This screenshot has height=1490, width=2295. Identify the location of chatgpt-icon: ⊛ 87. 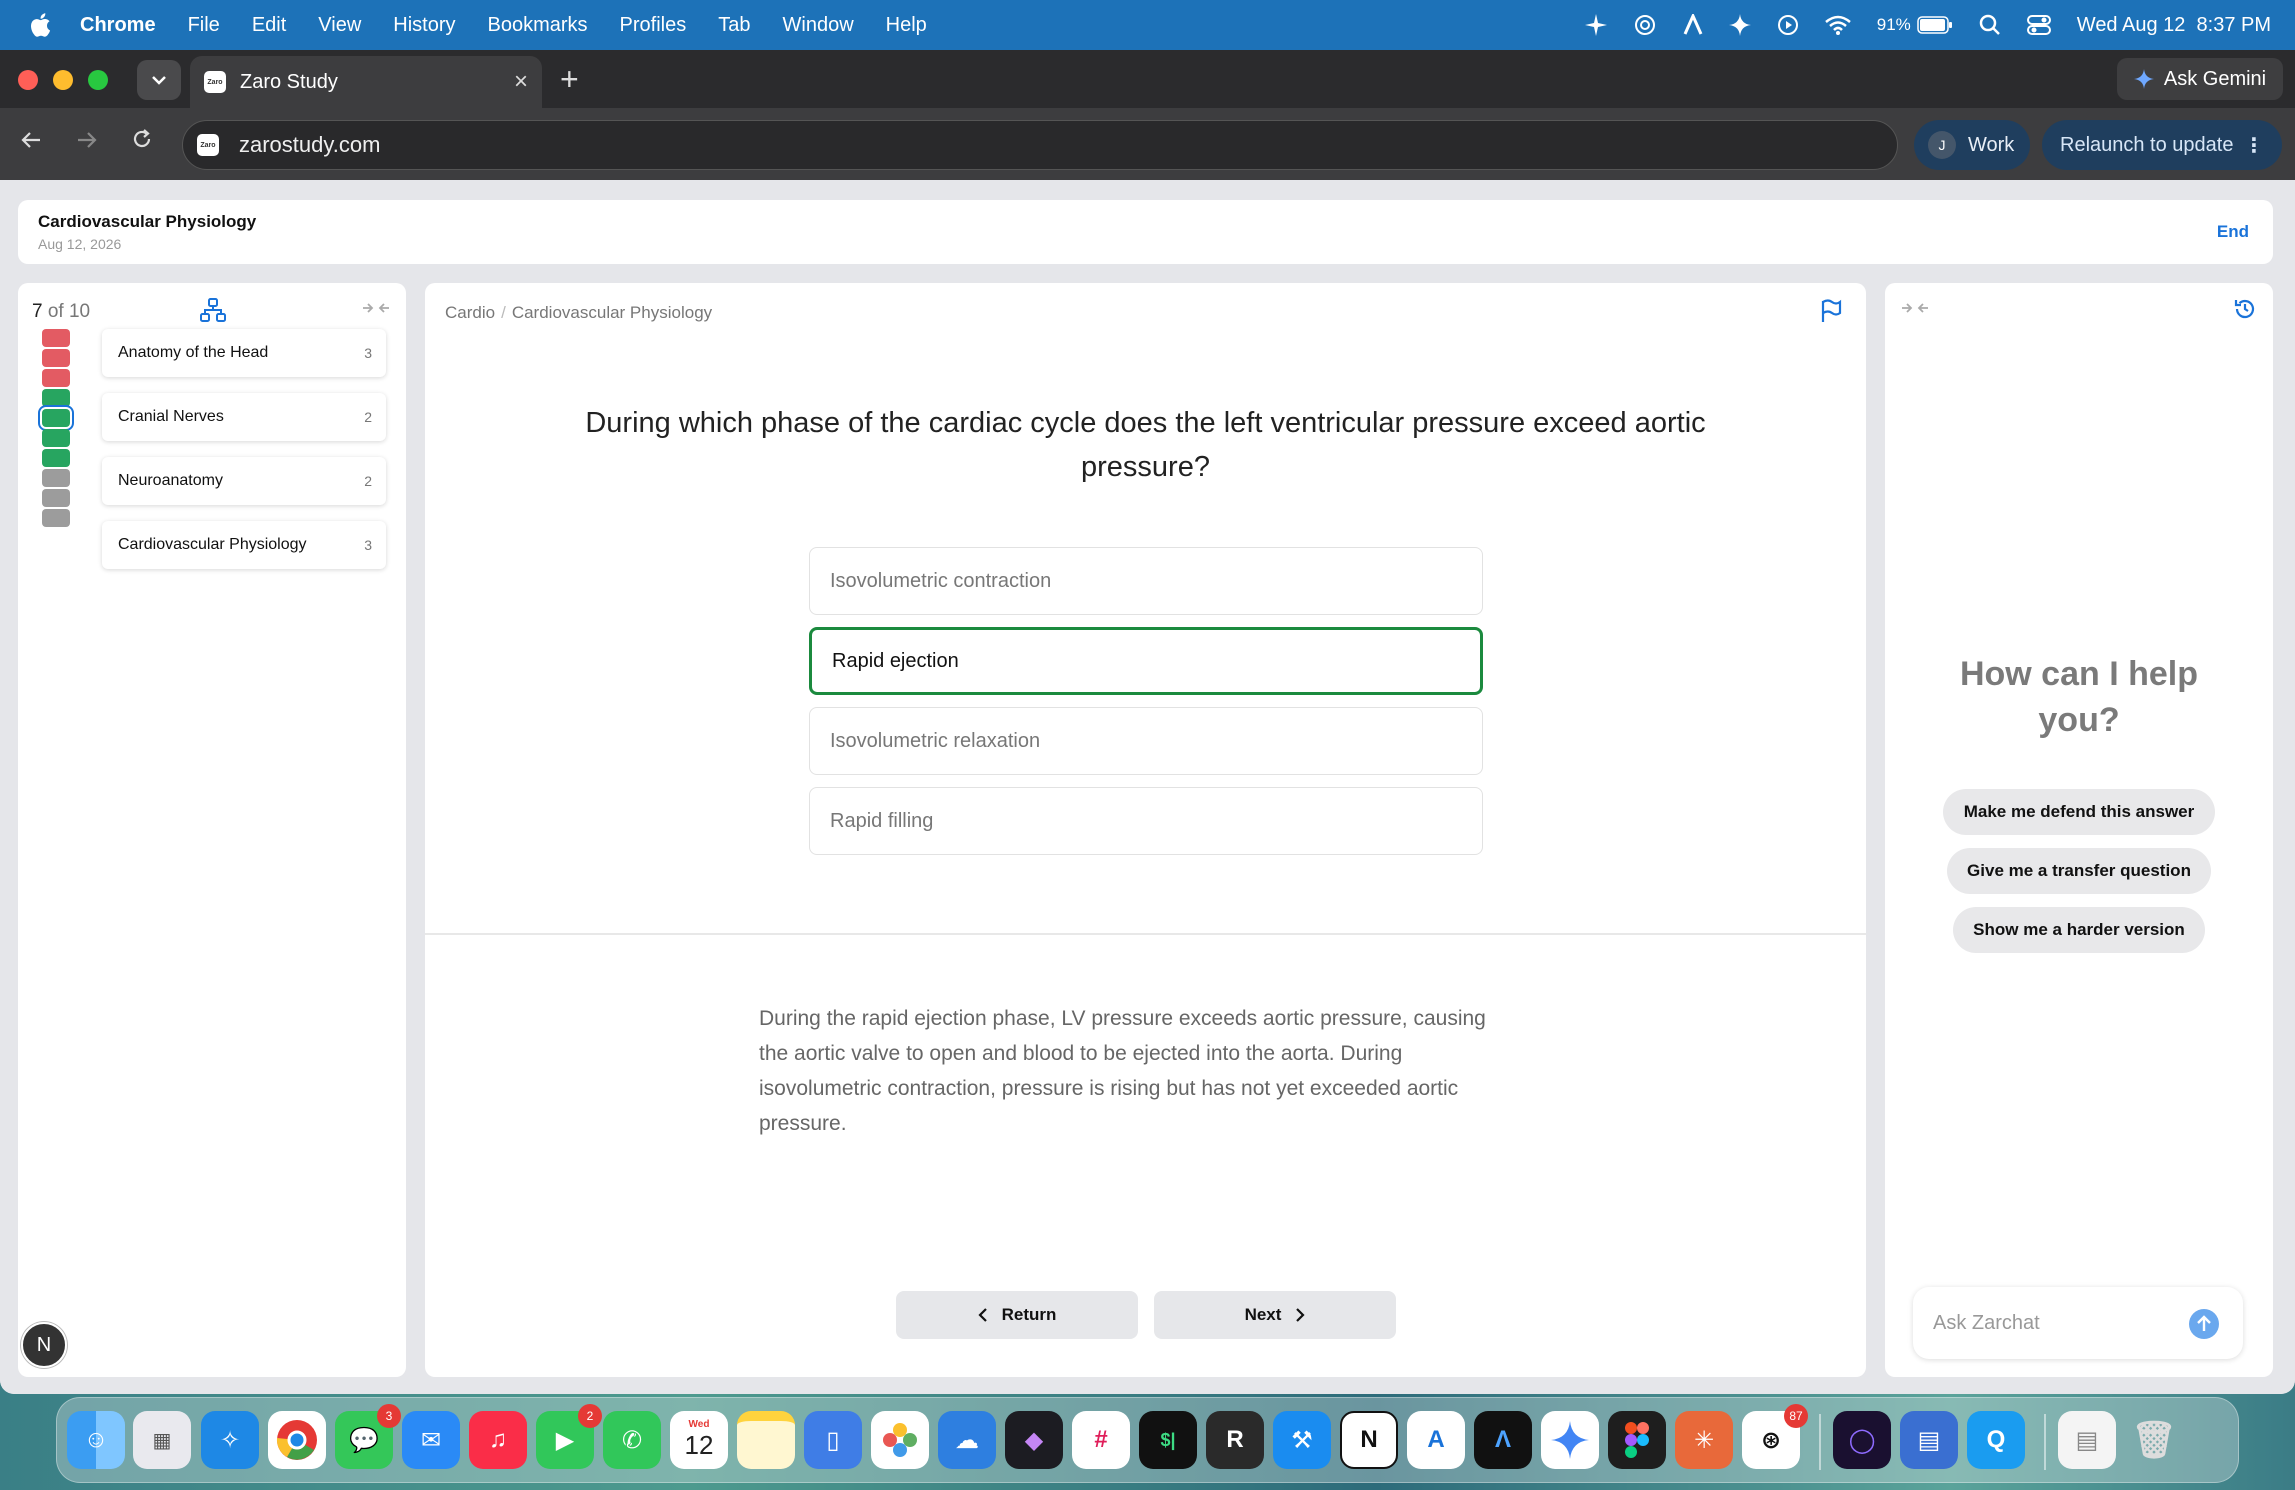
(1775, 1436).